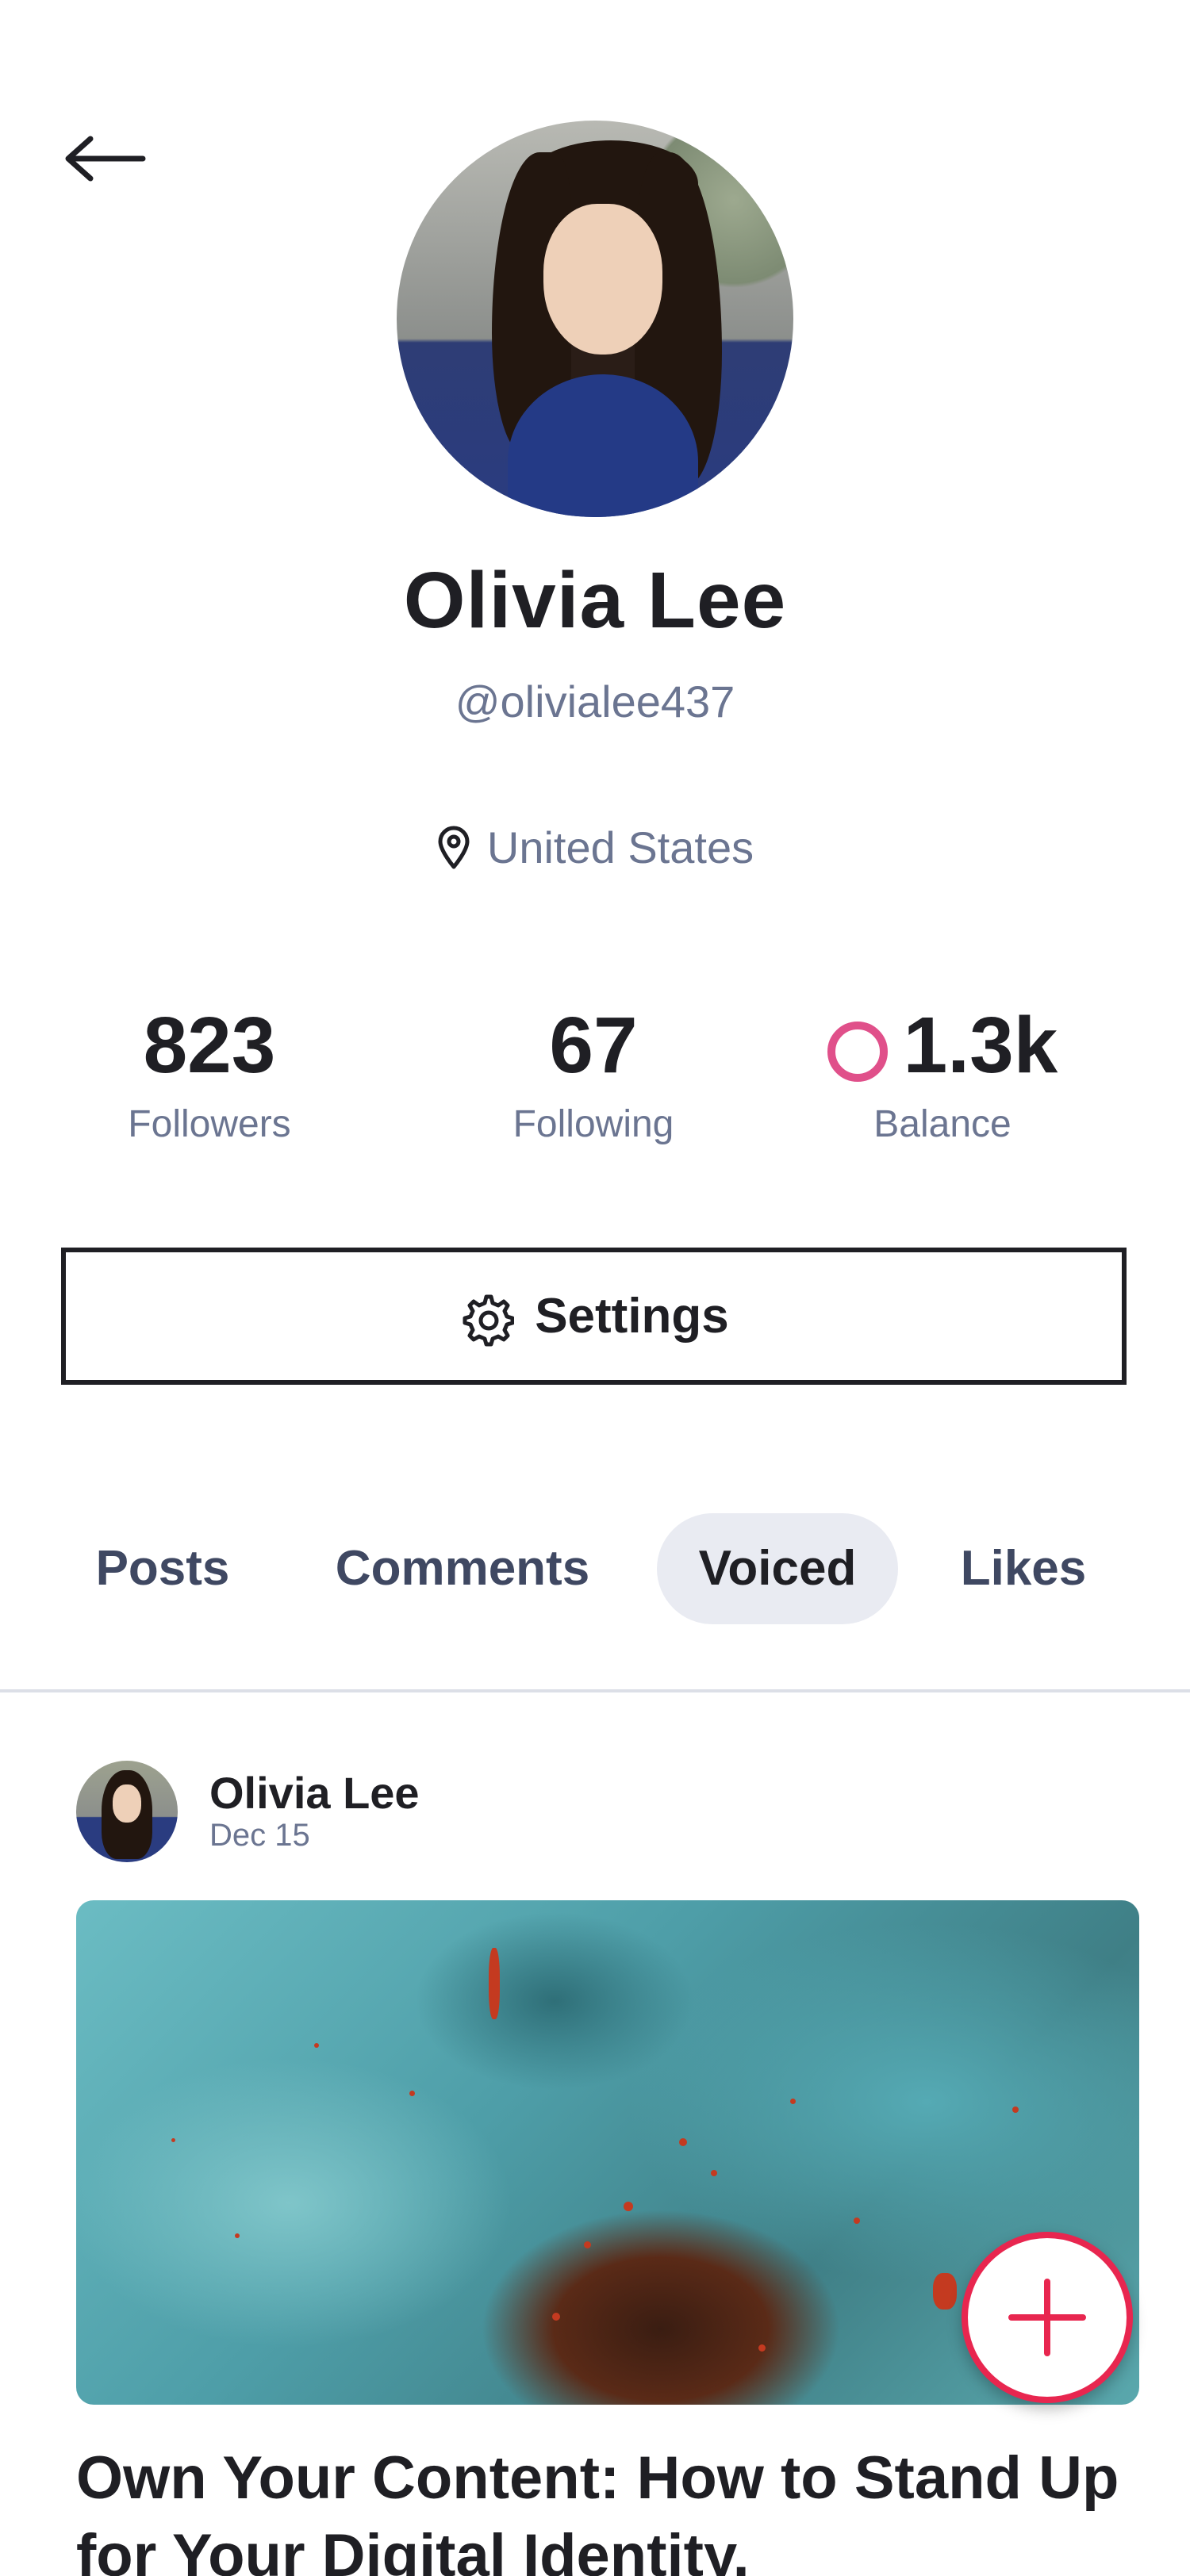 This screenshot has height=2576, width=1190. Describe the element at coordinates (209, 1046) in the screenshot. I see `followers-count: 823` at that location.